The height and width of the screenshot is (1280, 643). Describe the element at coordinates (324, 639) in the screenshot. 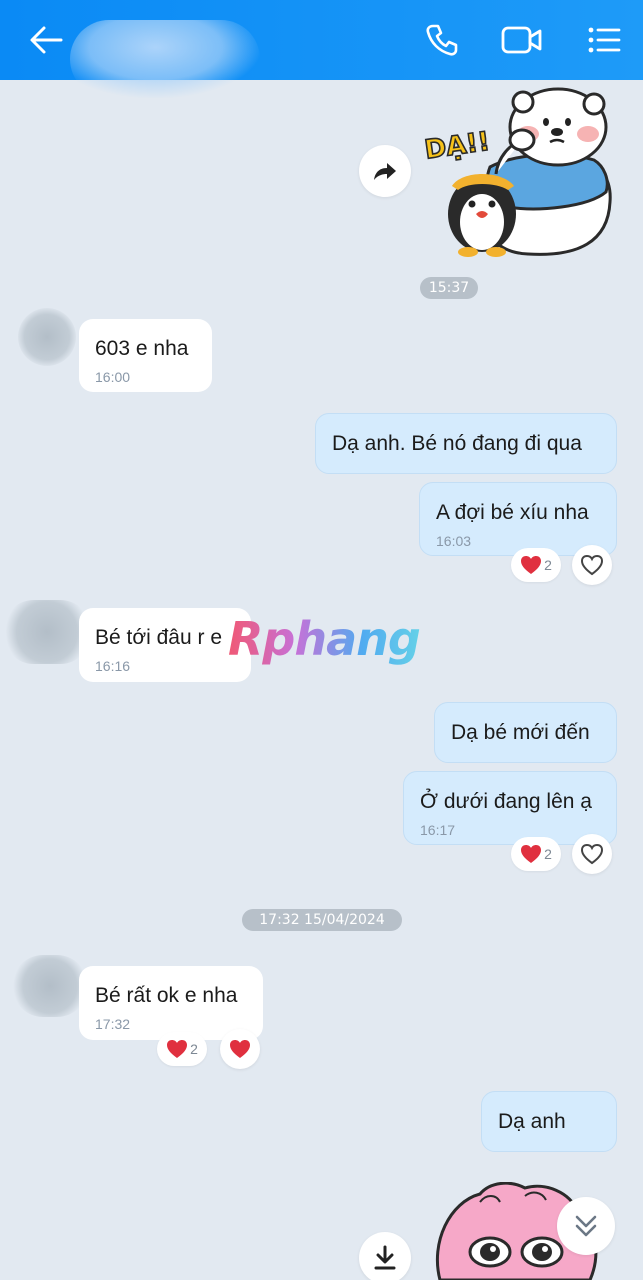

I see `watermark: Rphang` at that location.